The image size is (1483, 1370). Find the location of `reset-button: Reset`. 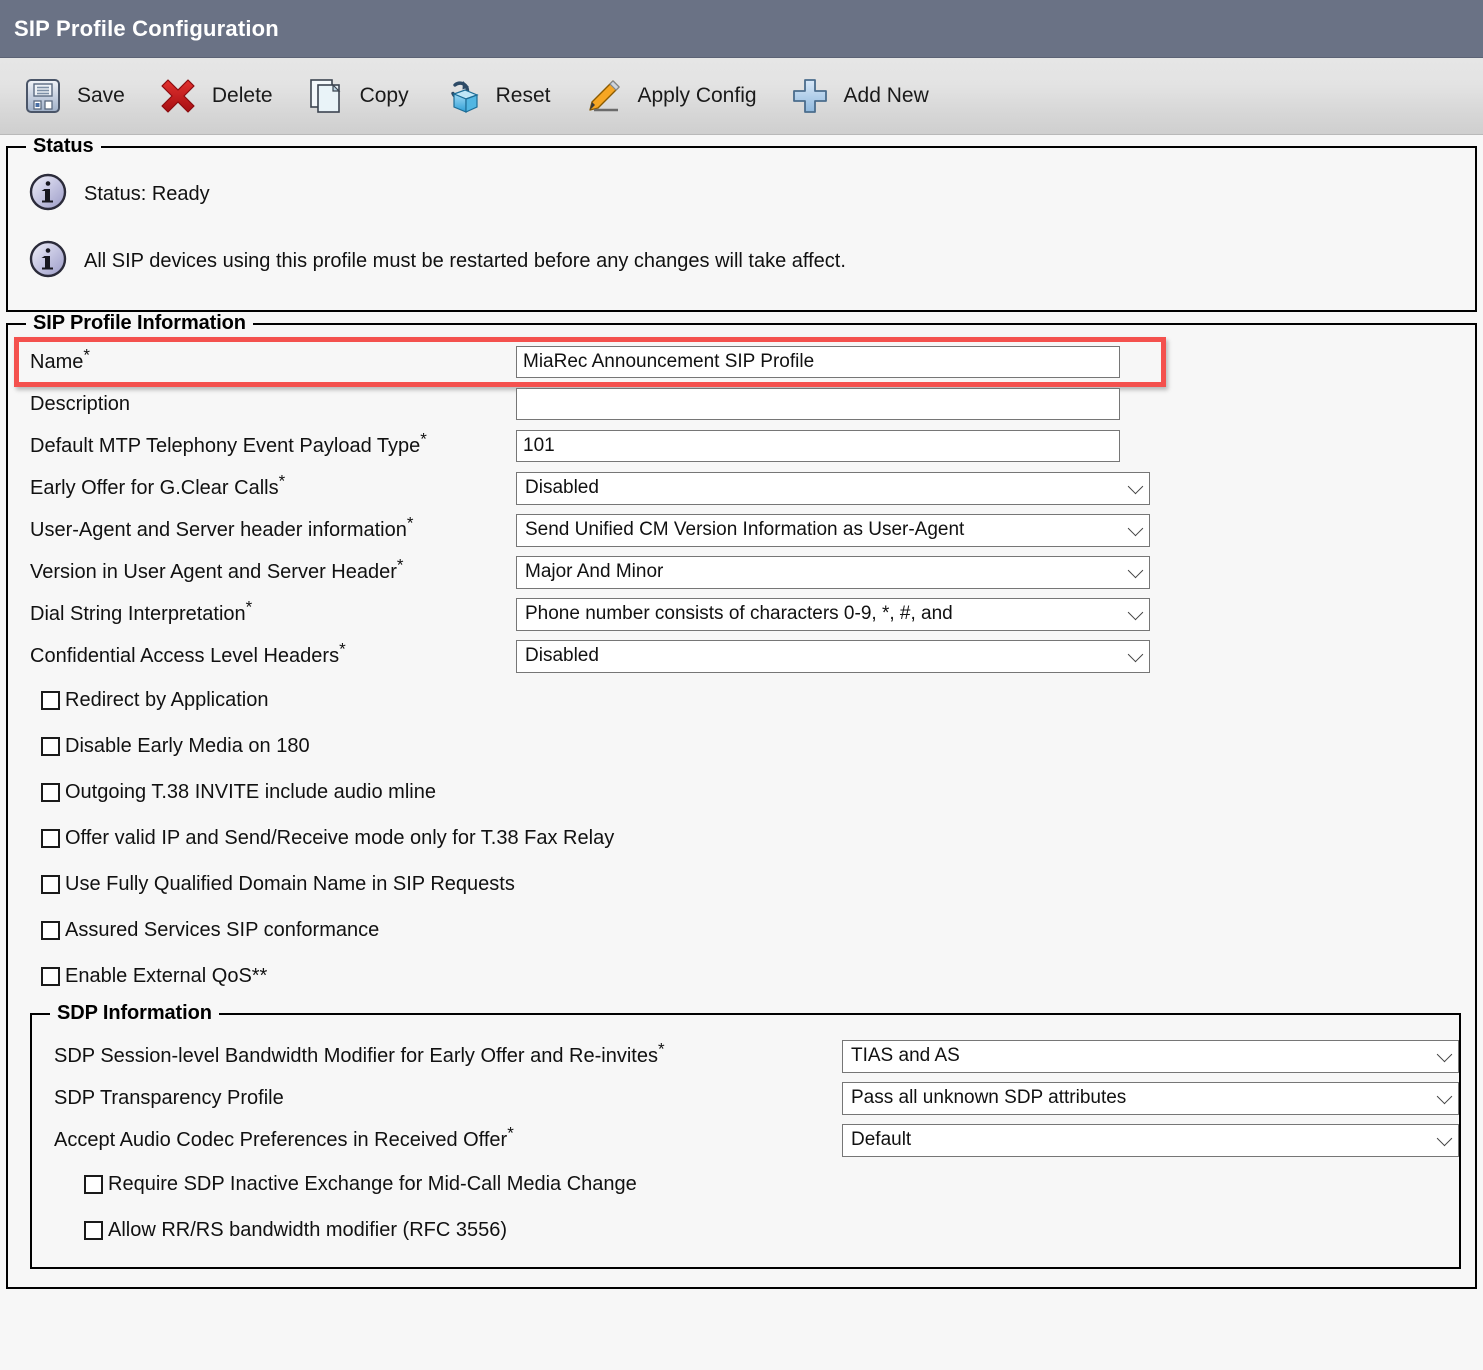

reset-button: Reset is located at coordinates (496, 96).